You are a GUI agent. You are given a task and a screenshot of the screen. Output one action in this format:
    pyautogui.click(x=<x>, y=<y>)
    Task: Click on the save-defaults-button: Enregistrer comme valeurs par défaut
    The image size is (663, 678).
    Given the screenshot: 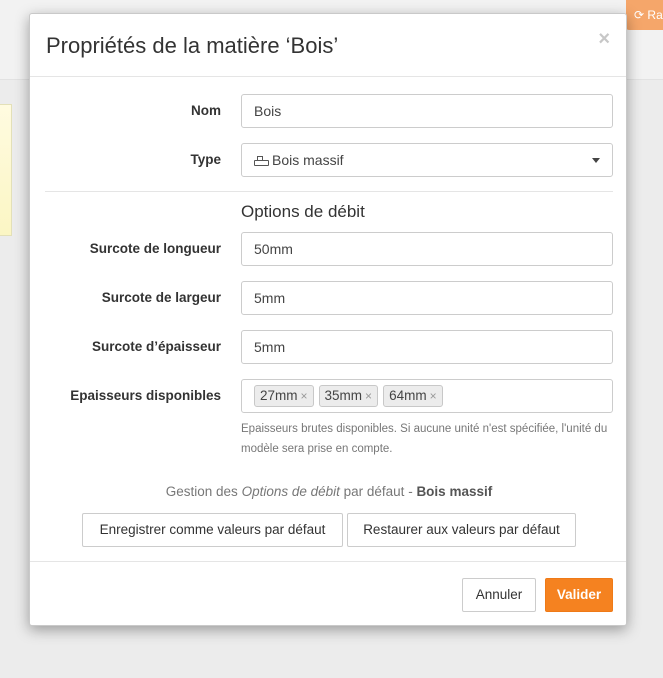 What is the action you would take?
    pyautogui.click(x=212, y=530)
    